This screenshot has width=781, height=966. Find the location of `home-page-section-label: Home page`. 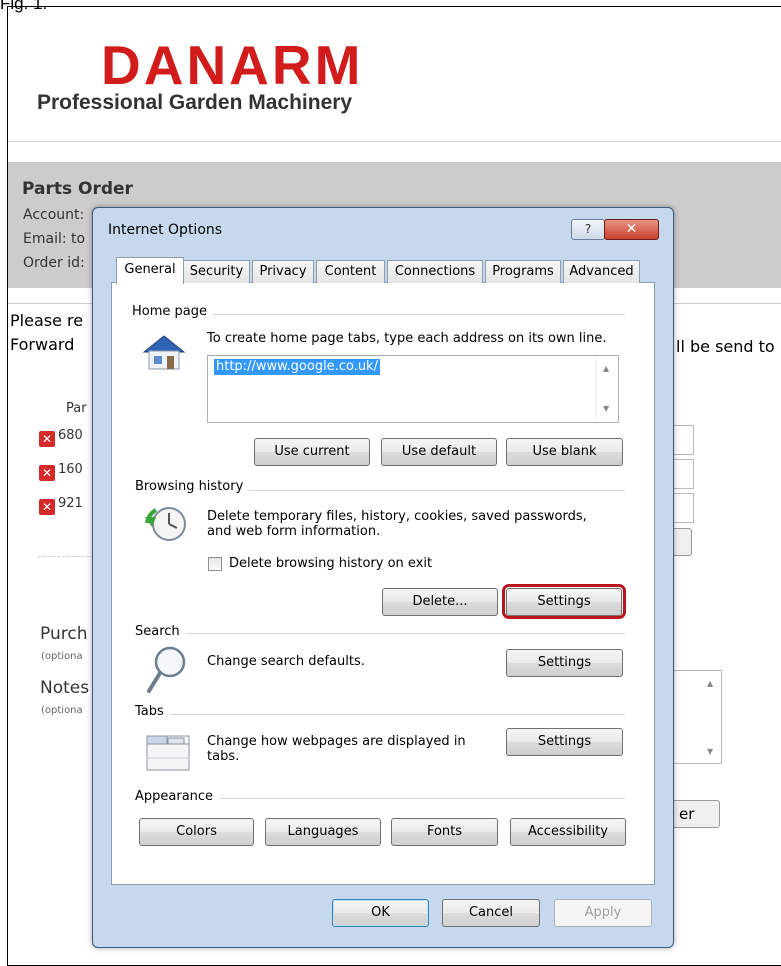

home-page-section-label: Home page is located at coordinates (172, 311).